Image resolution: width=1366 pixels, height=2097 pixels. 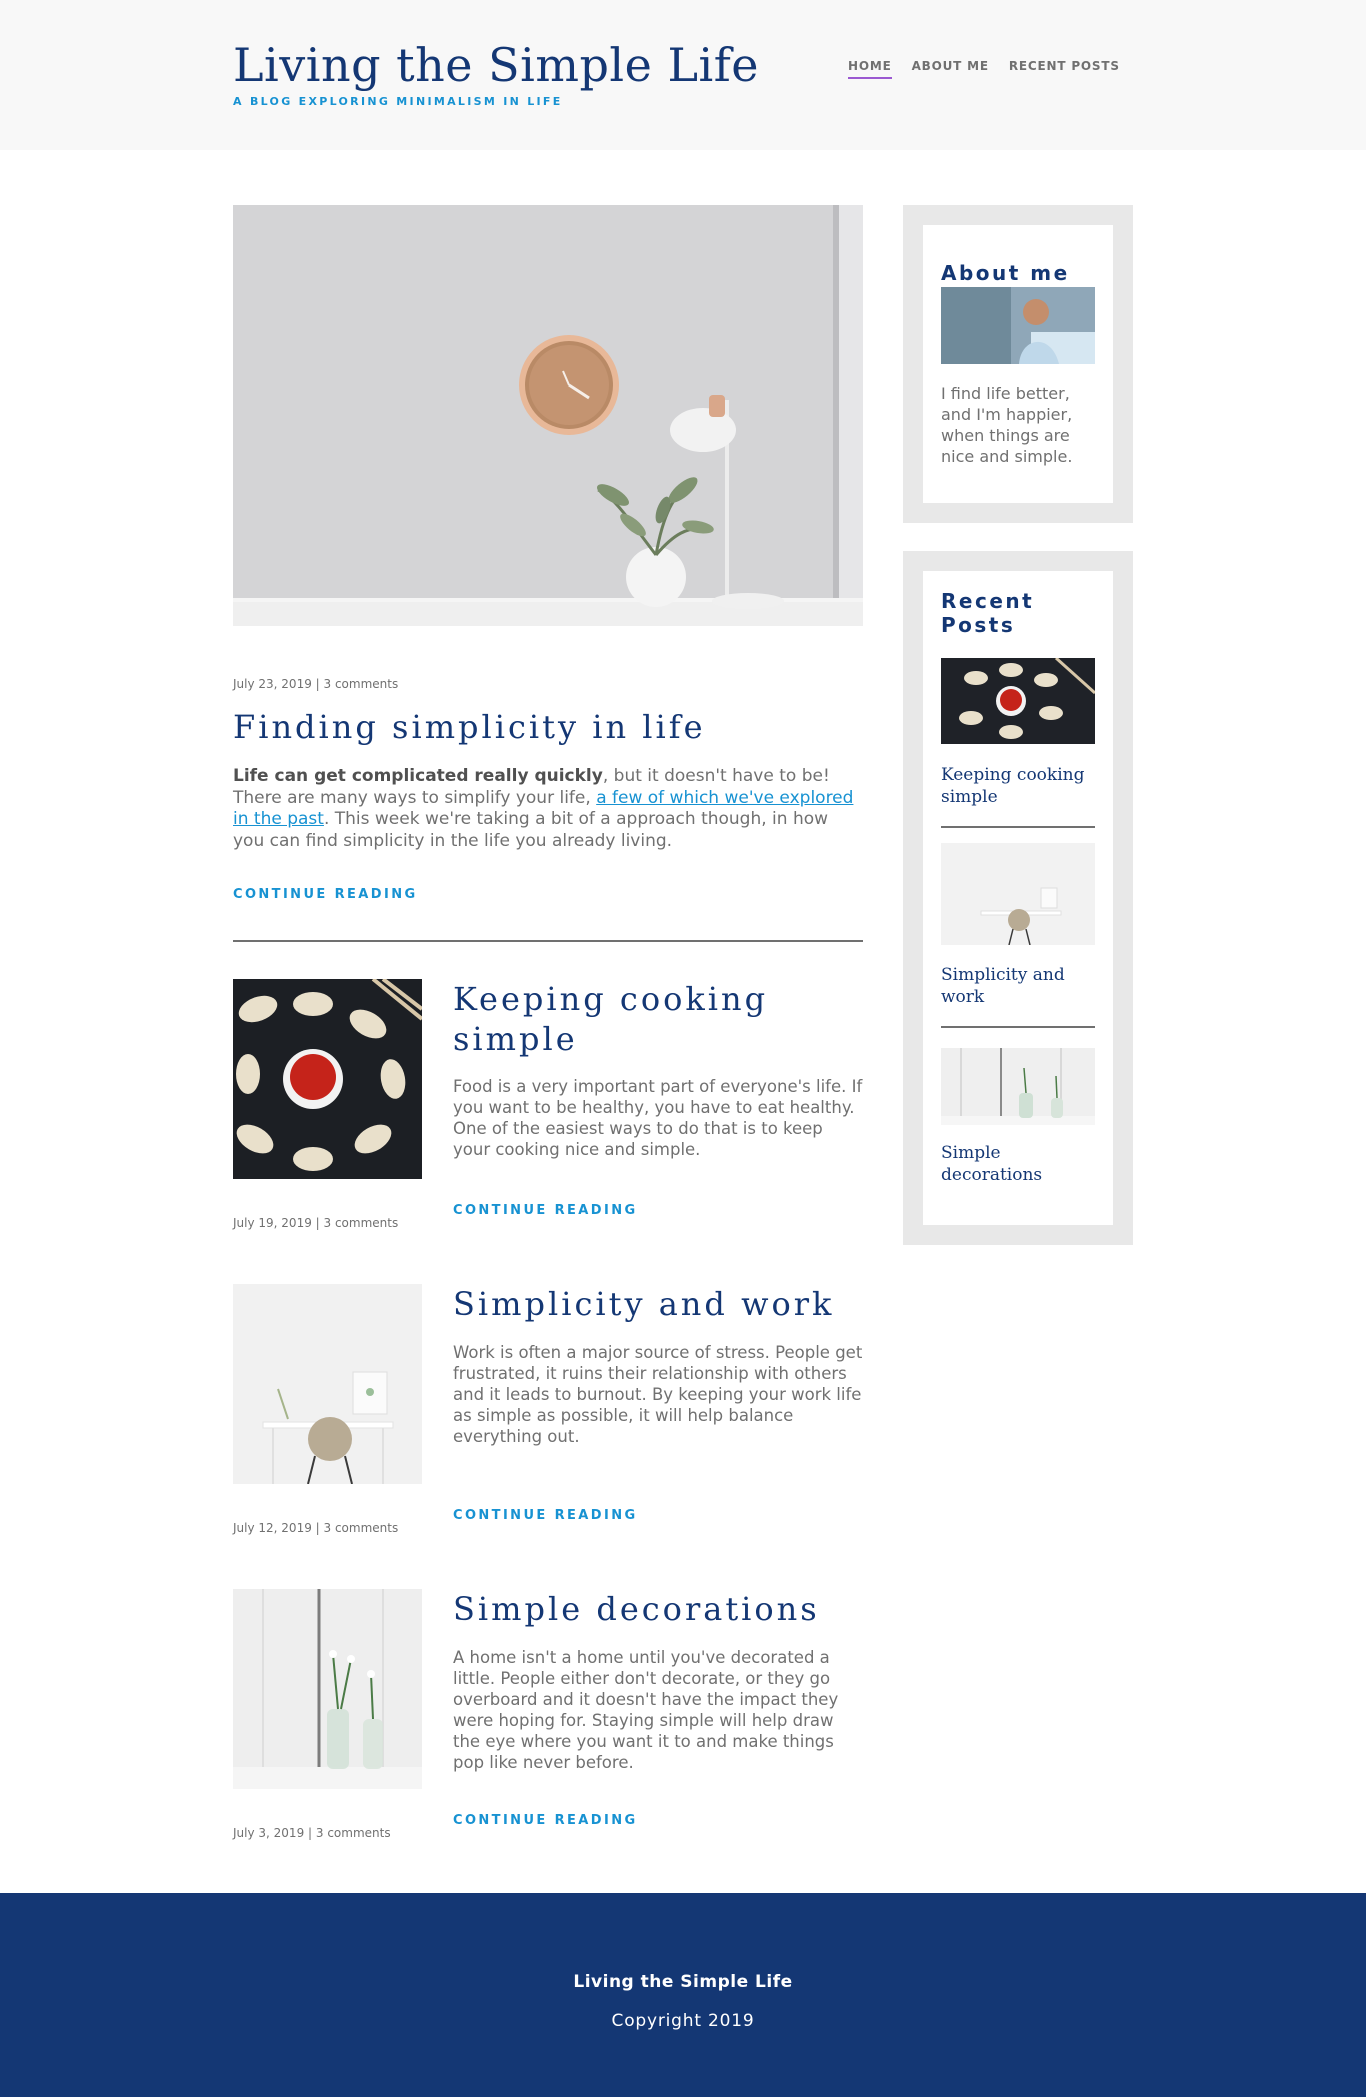 I want to click on recent-post-link: Simple decorations, so click(x=991, y=1164).